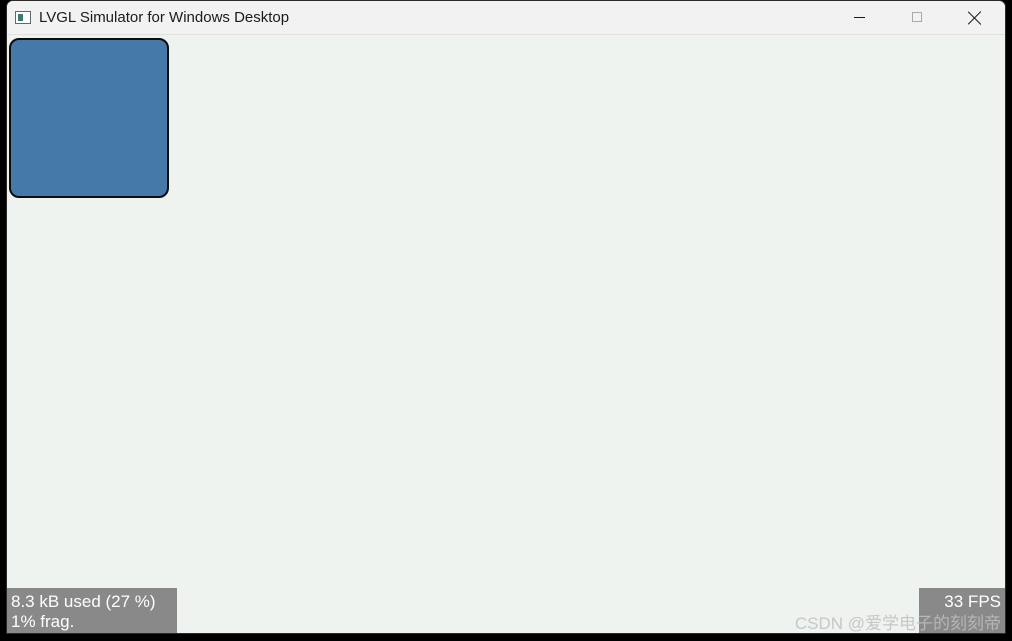 The height and width of the screenshot is (641, 1012). Describe the element at coordinates (164, 17) in the screenshot. I see `window-title: LVGL Simulator for Windows Desktop` at that location.